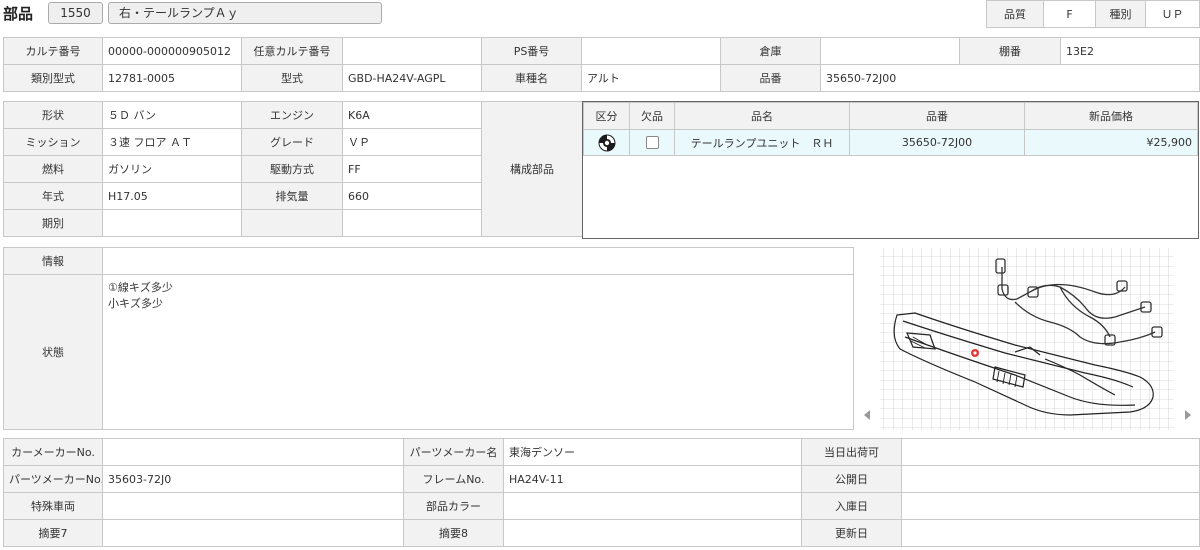  What do you see at coordinates (292, 51) in the screenshot?
I see `opt-karte-label: 任意カルテ番号` at bounding box center [292, 51].